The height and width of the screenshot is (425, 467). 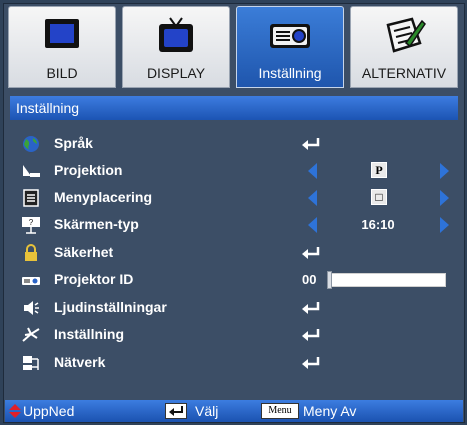 I want to click on menu-item-menyplacering: Menyplacering □, so click(x=234, y=198).